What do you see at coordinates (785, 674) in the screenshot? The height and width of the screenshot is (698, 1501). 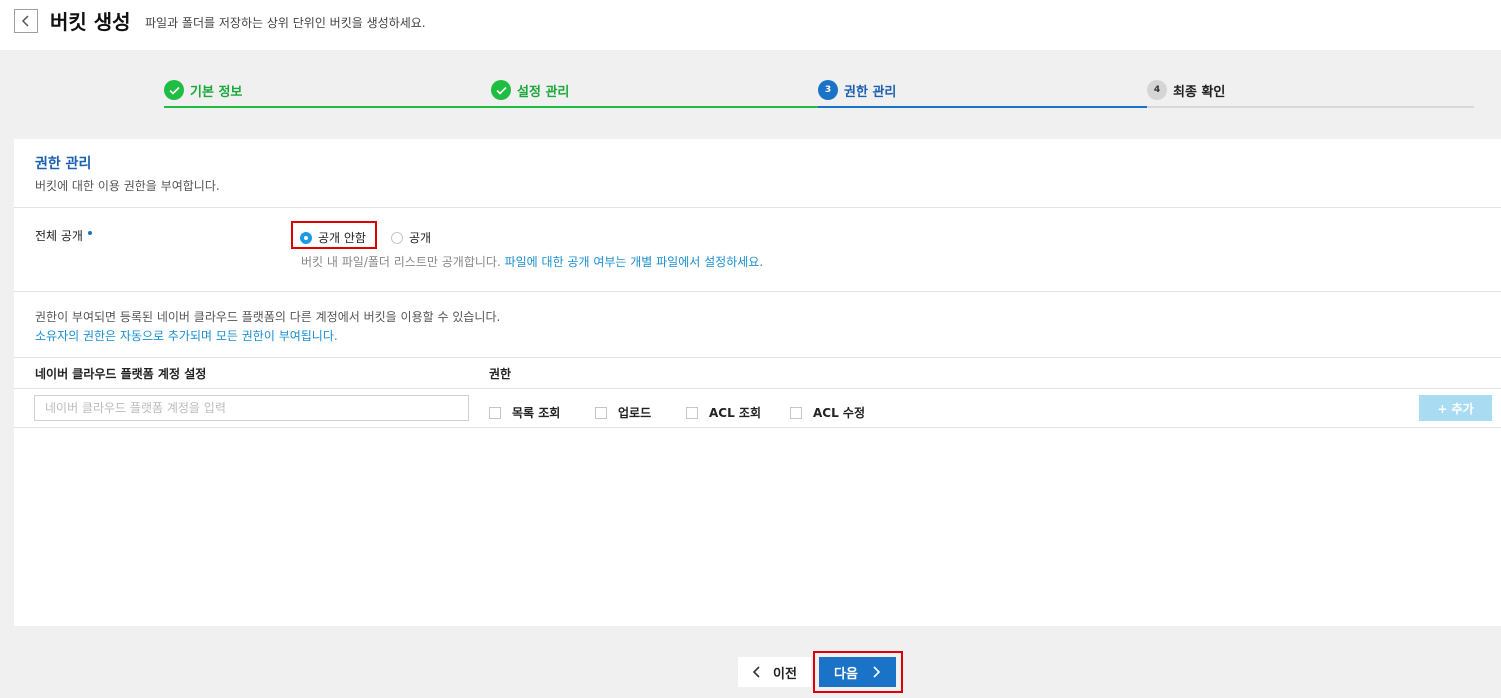 I see `prev-label: 이전` at bounding box center [785, 674].